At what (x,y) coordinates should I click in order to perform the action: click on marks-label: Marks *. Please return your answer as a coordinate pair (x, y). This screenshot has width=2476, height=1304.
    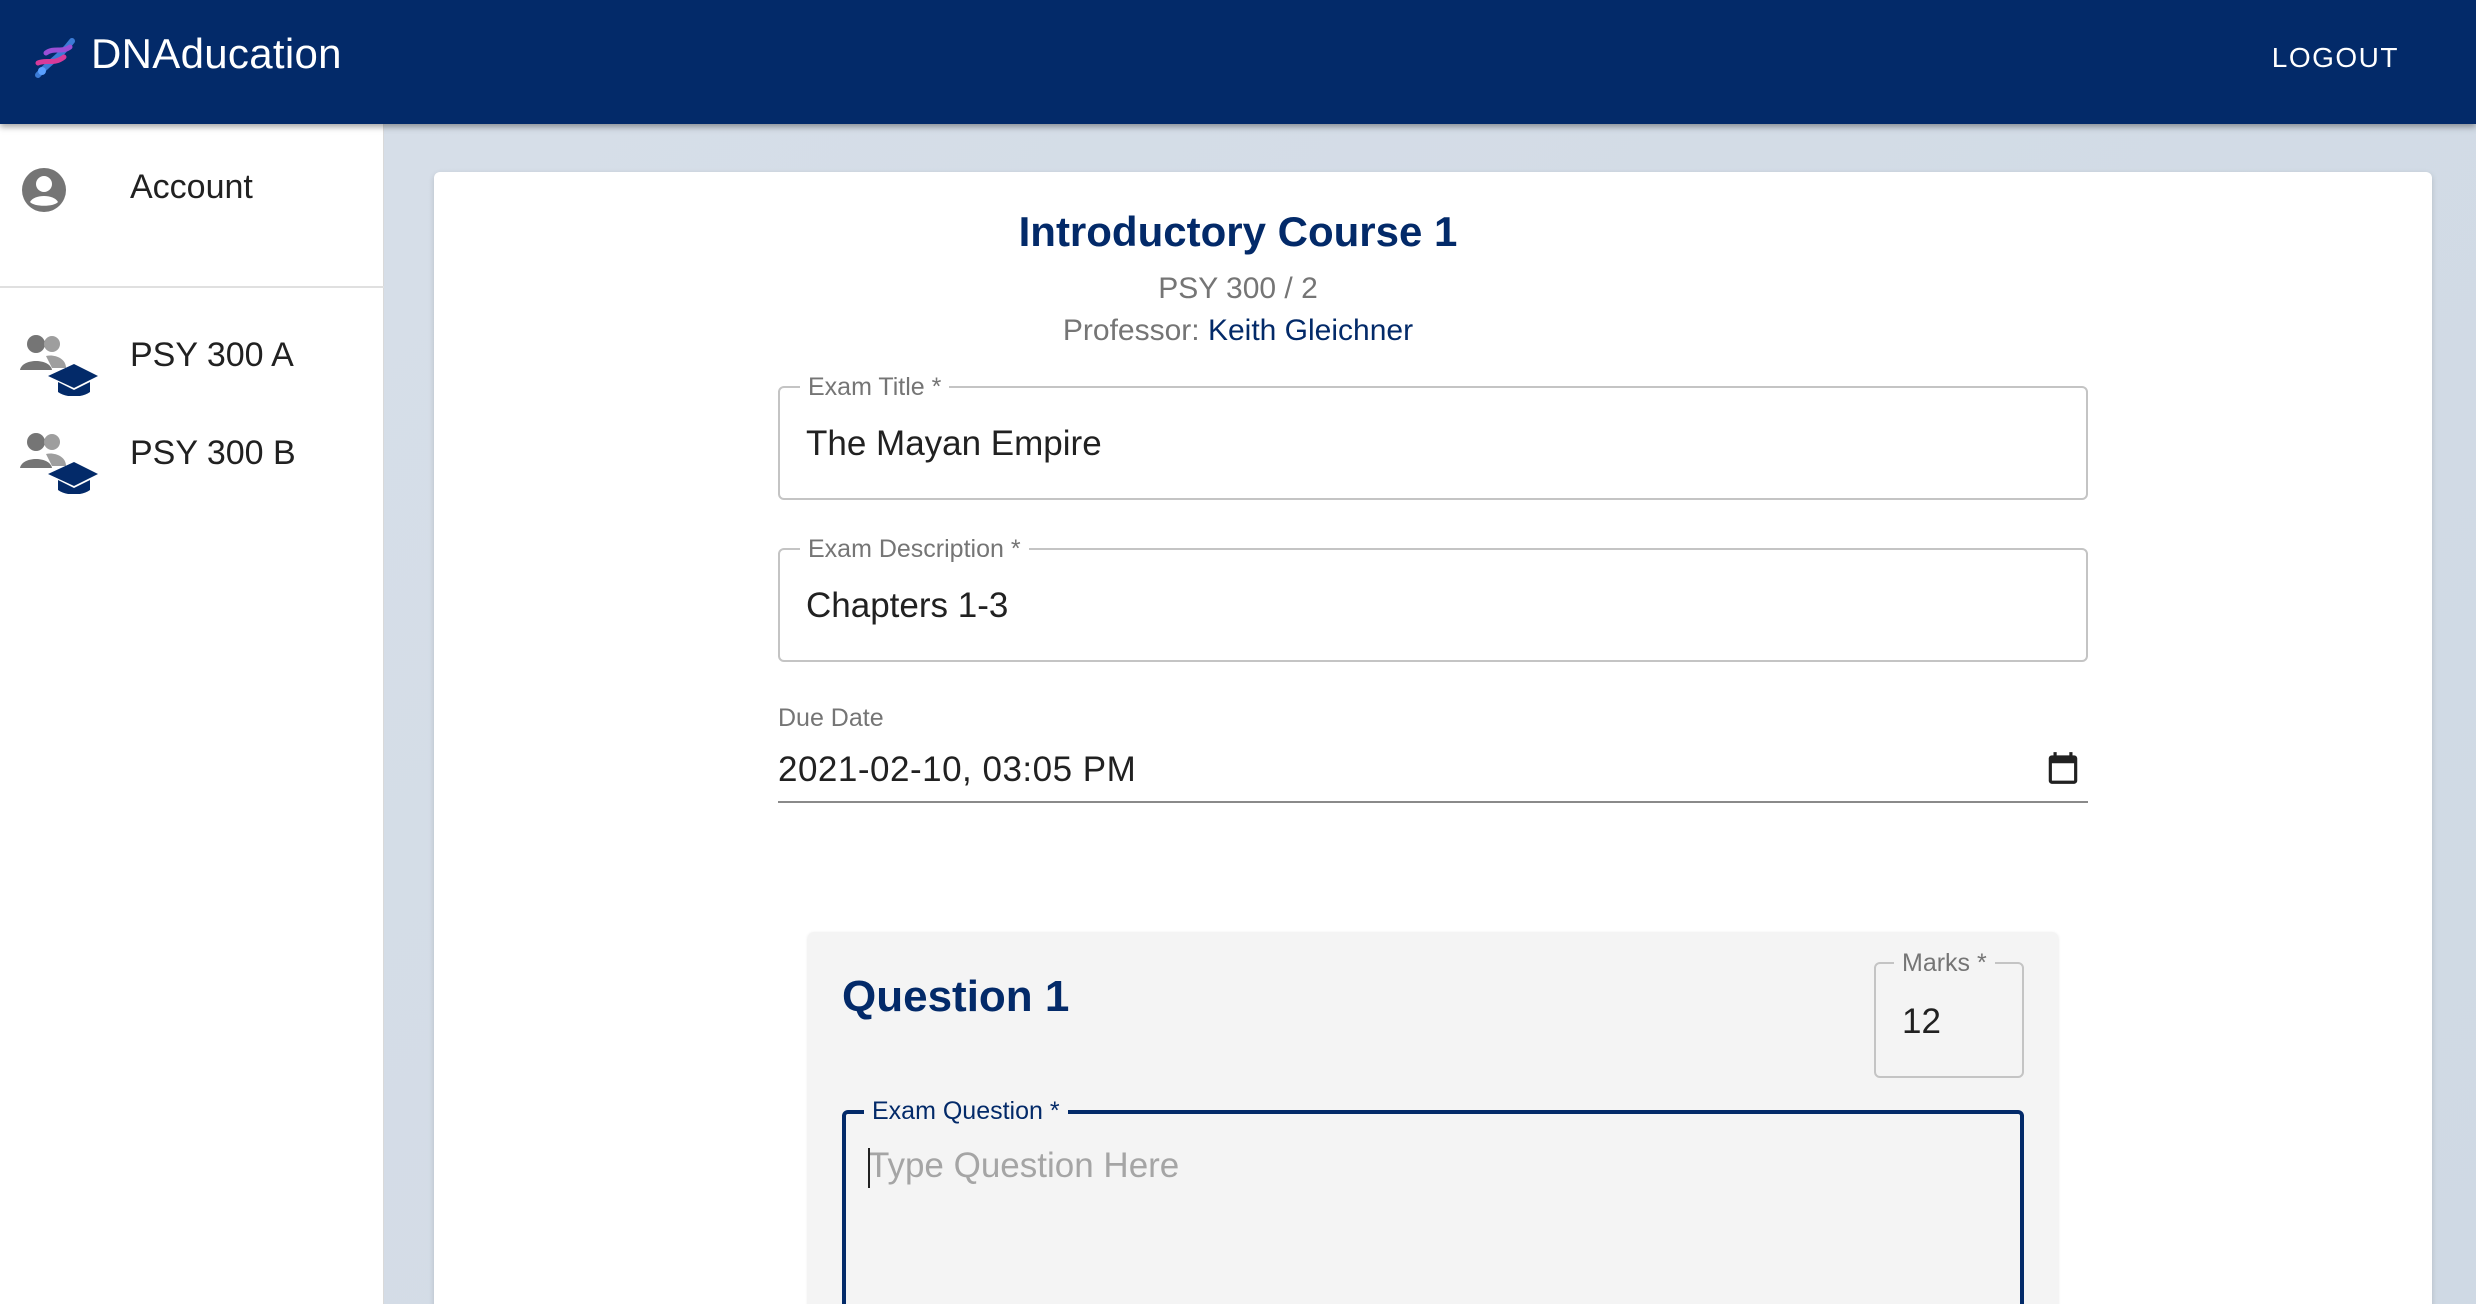
    Looking at the image, I should click on (1944, 963).